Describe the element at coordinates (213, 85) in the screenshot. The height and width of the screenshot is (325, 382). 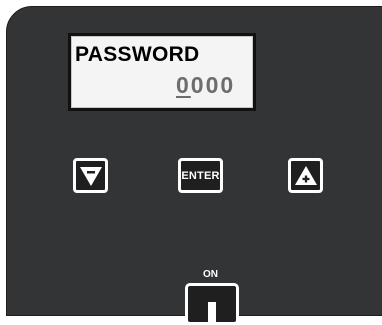
I see `lcd-remaining-digits: 000` at that location.